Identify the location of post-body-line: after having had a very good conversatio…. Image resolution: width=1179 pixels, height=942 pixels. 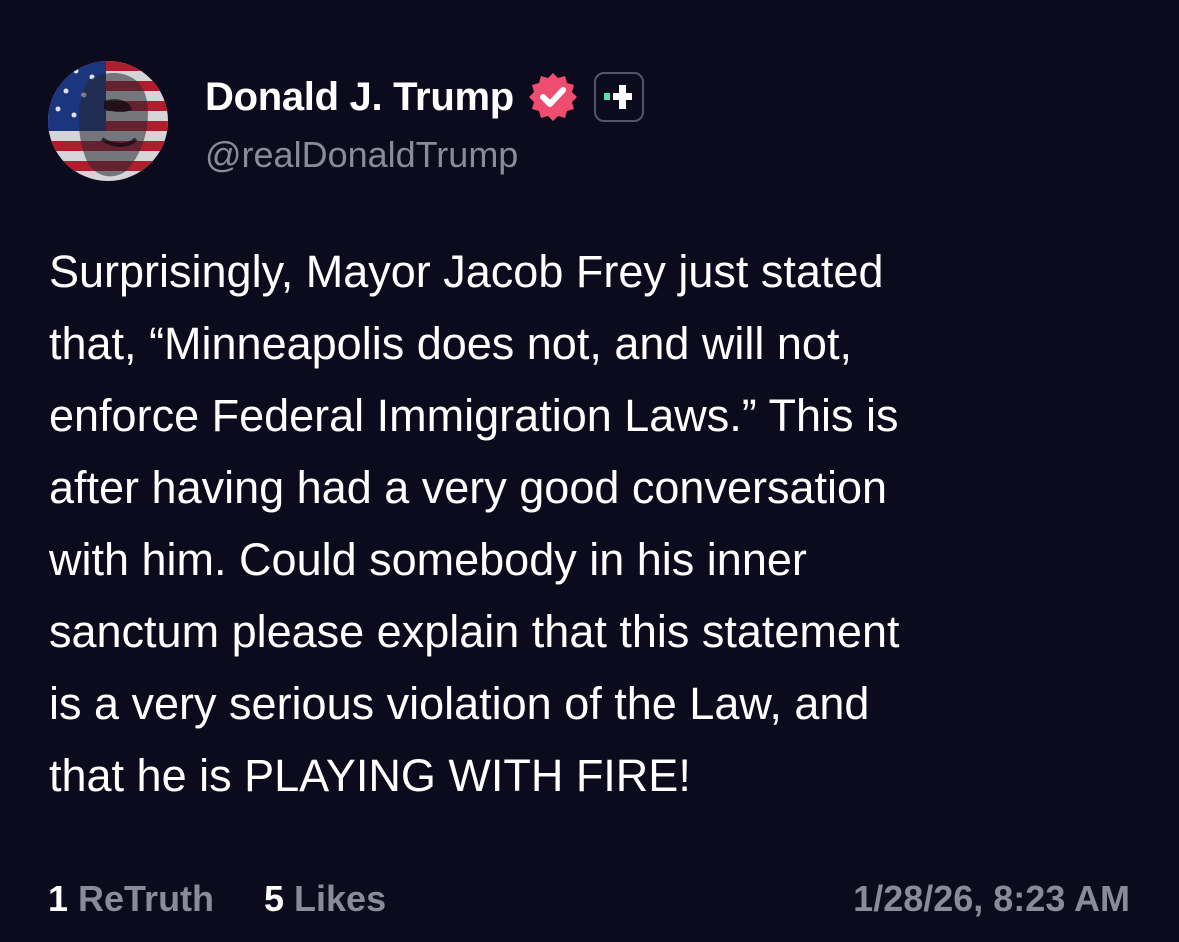
(468, 487).